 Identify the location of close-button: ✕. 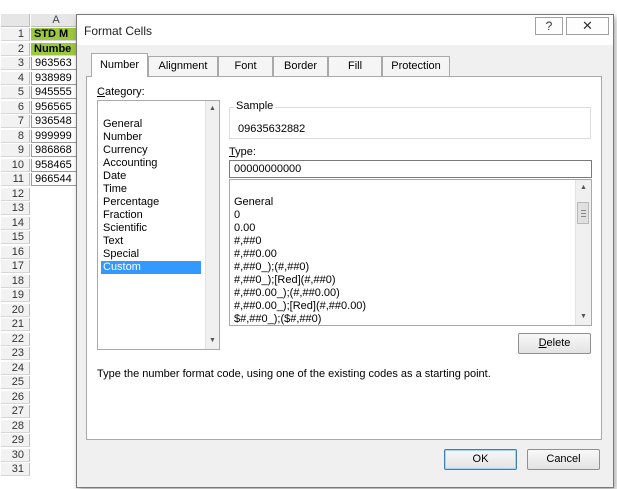
(587, 26).